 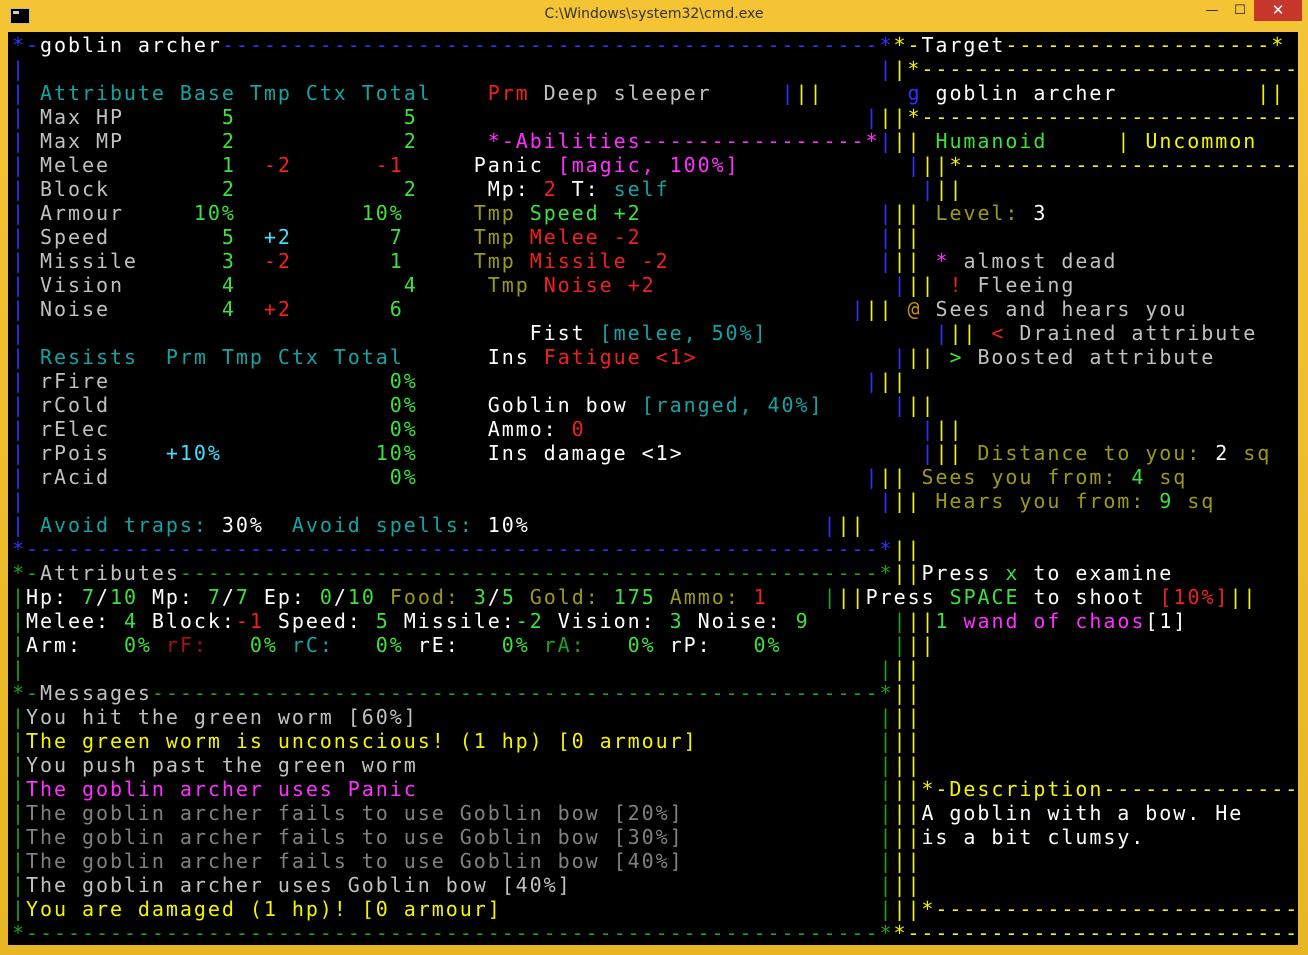 I want to click on text-segment: *, so click(x=949, y=261).